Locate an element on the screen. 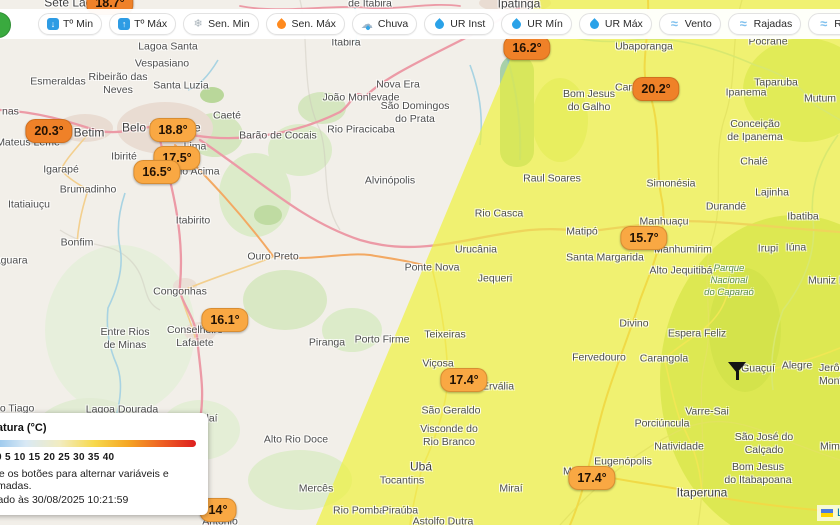 This screenshot has width=840, height=525. toolbar-button-rajadas: Rajadas is located at coordinates (764, 24).